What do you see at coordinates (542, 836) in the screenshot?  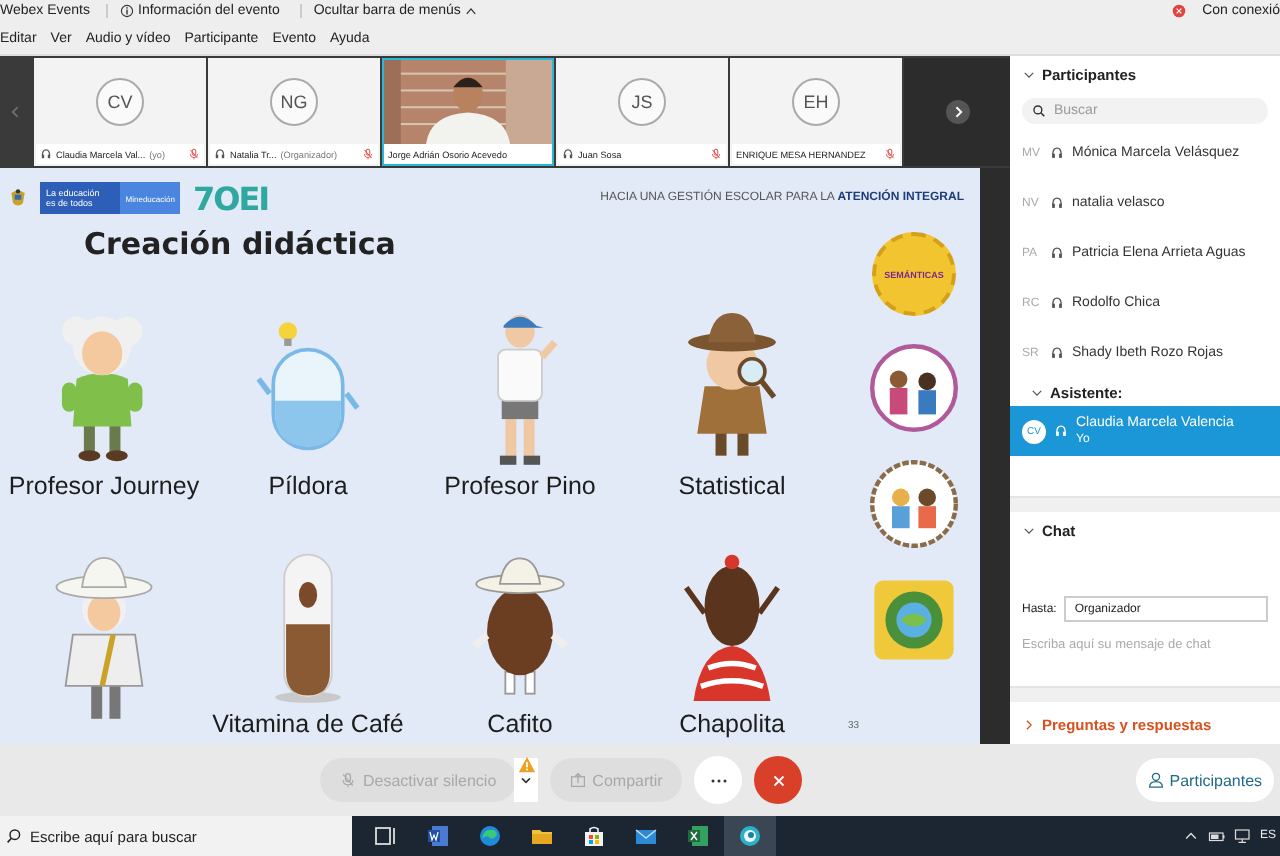 I see `folder-icon` at bounding box center [542, 836].